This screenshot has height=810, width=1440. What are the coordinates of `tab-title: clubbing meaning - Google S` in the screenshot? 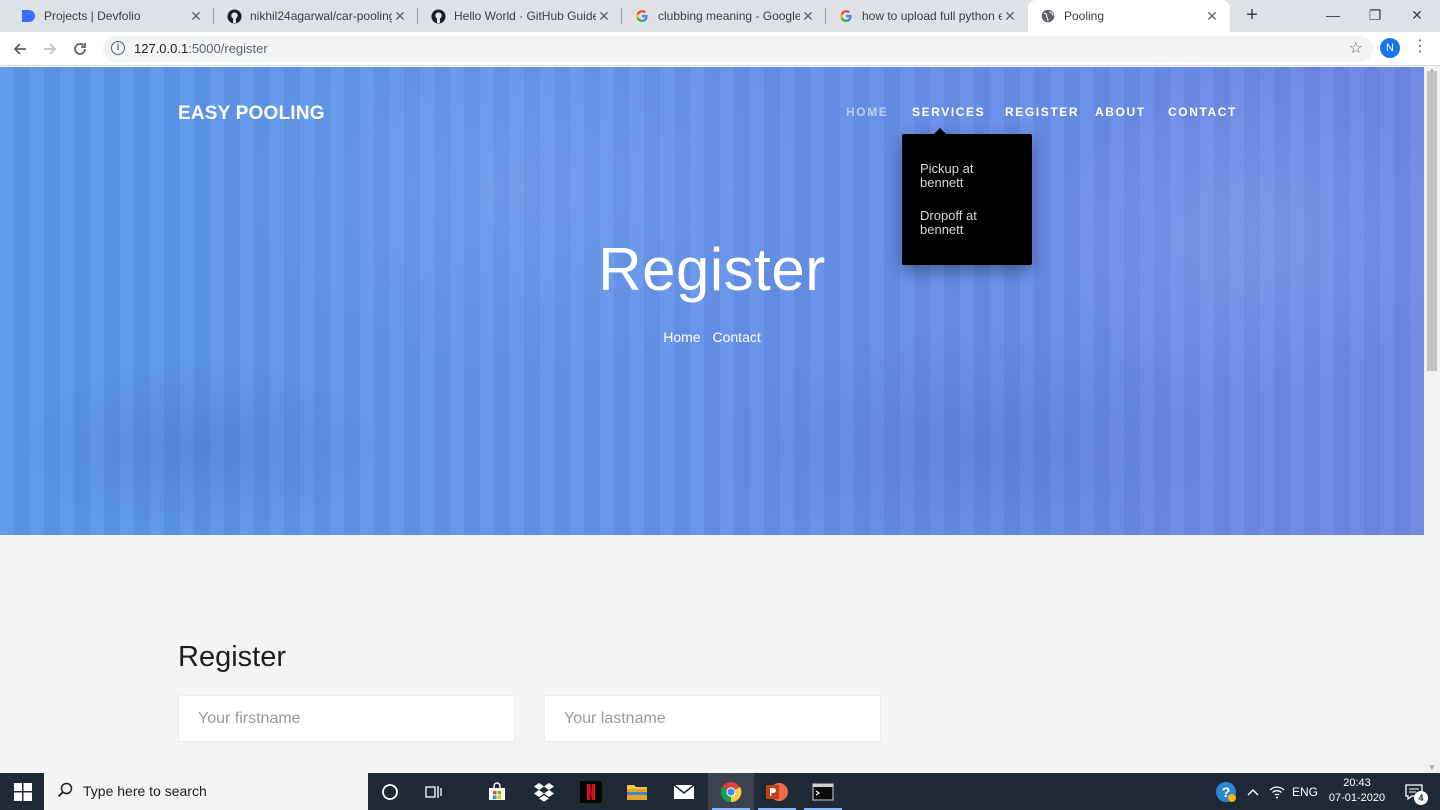 It's located at (729, 16).